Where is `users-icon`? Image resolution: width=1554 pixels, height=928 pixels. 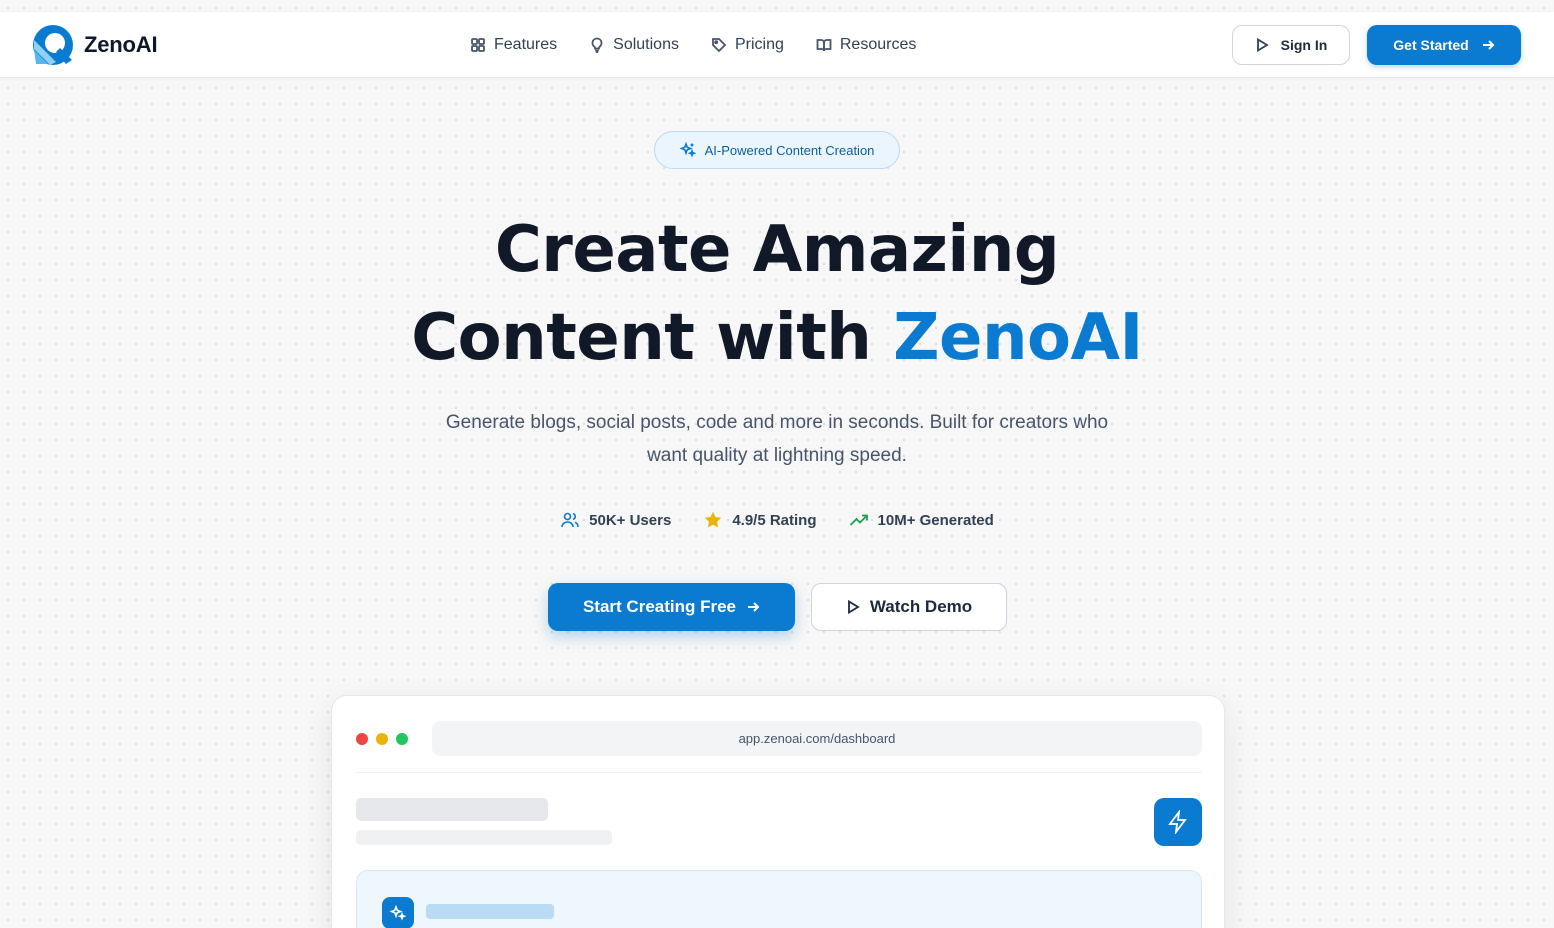 users-icon is located at coordinates (570, 520).